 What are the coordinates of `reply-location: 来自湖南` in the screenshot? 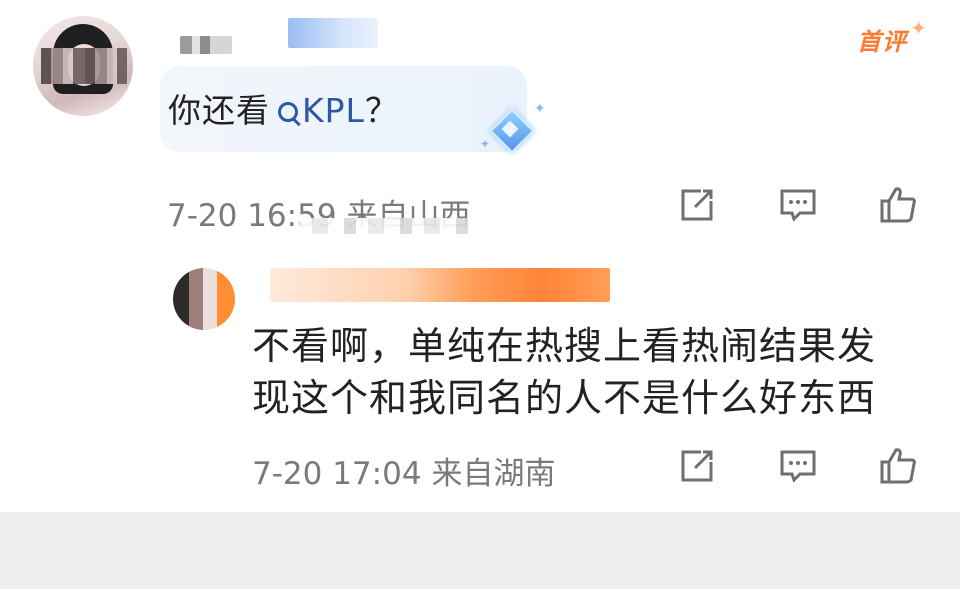 It's located at (493, 474).